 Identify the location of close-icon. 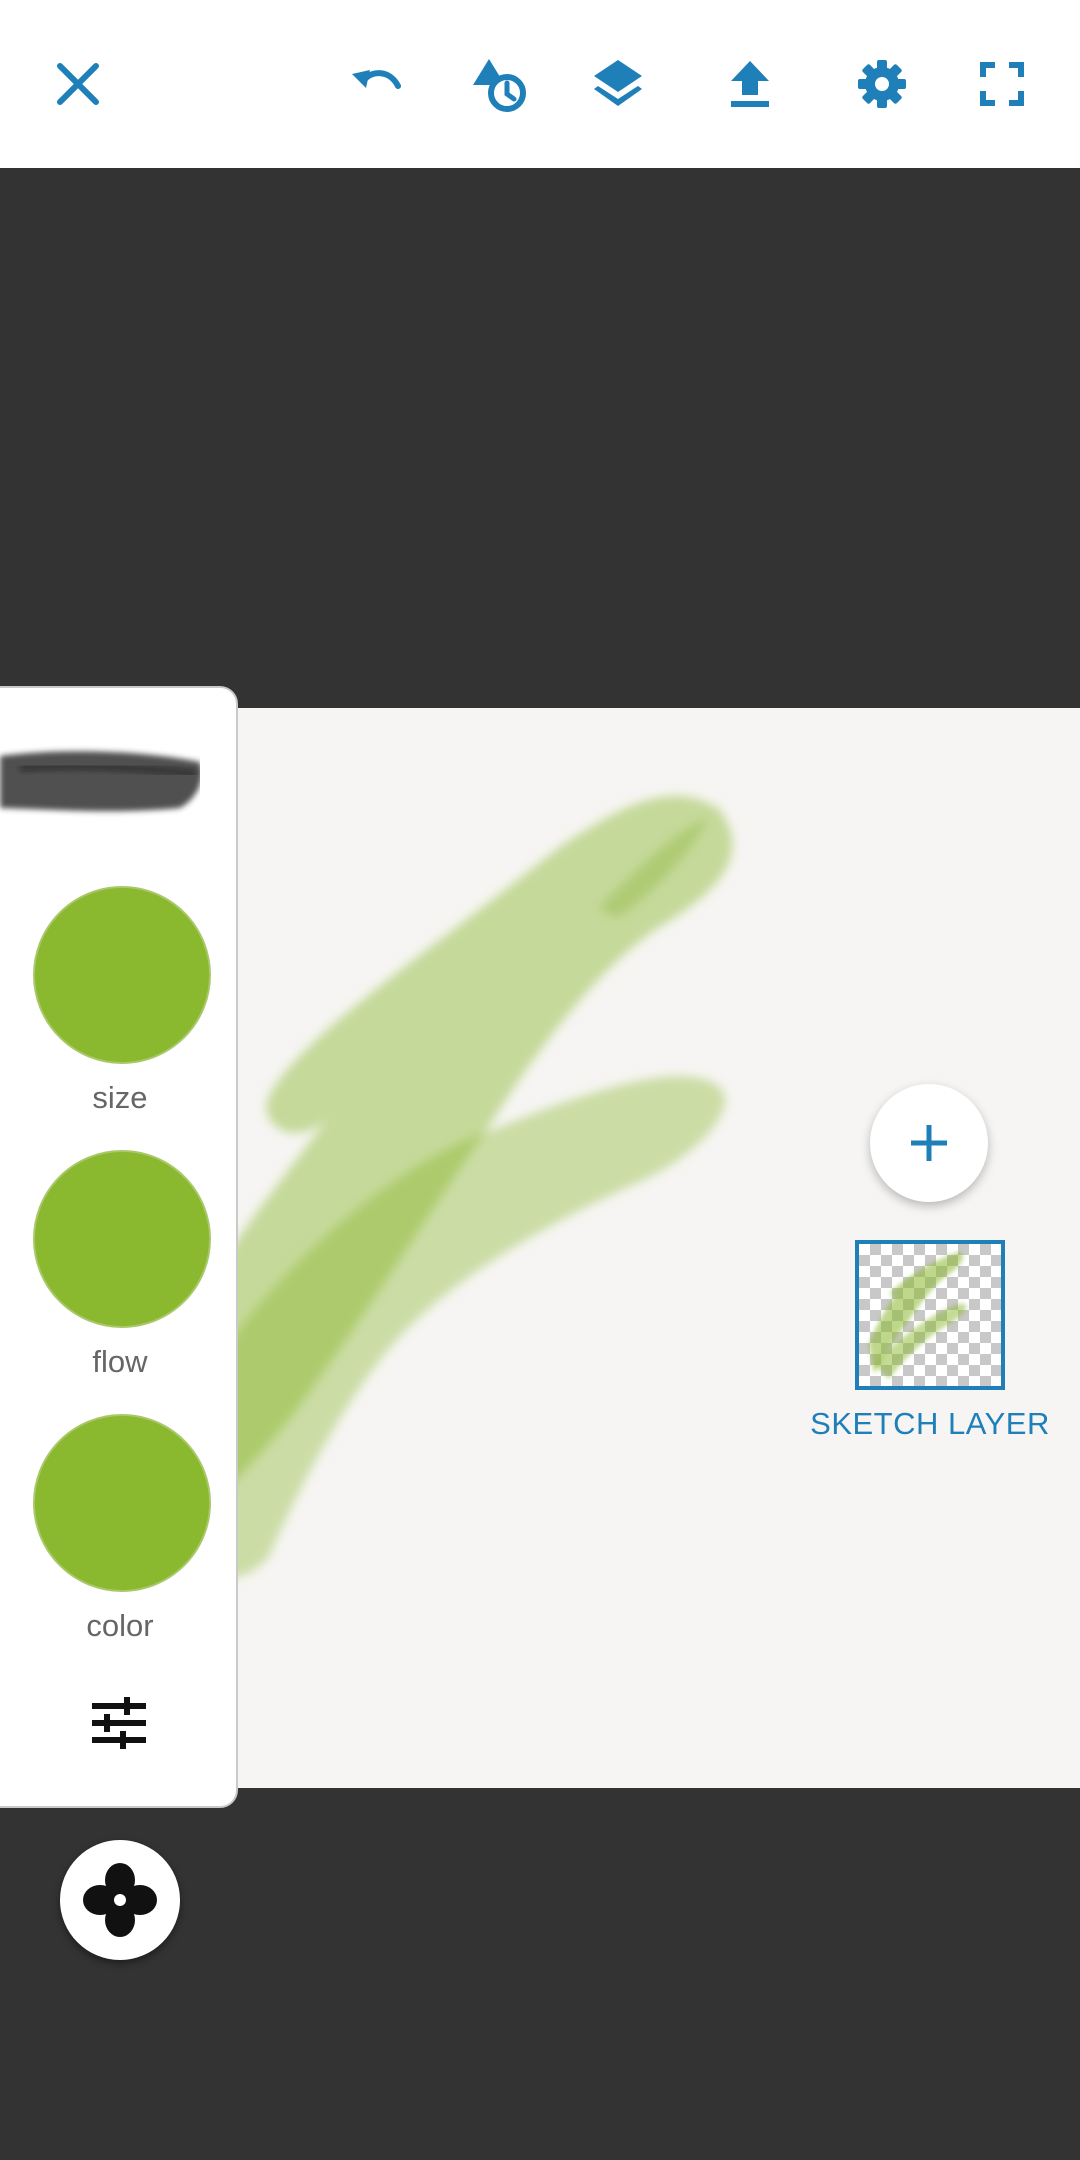
(78, 84).